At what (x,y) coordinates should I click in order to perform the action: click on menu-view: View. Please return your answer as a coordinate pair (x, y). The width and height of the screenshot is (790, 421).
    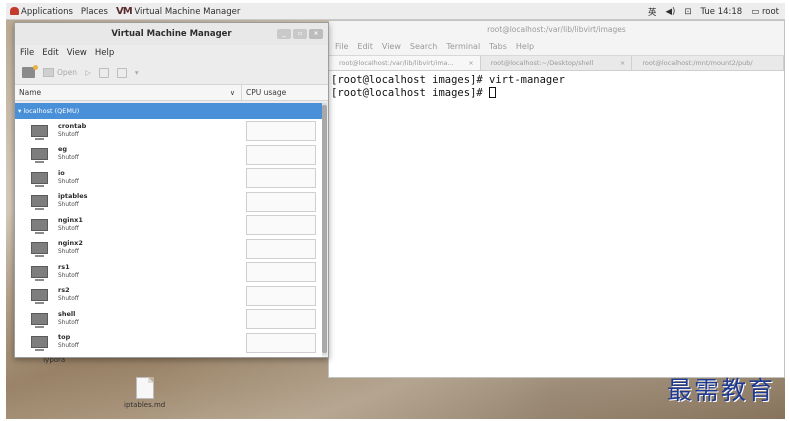
    Looking at the image, I should click on (77, 53).